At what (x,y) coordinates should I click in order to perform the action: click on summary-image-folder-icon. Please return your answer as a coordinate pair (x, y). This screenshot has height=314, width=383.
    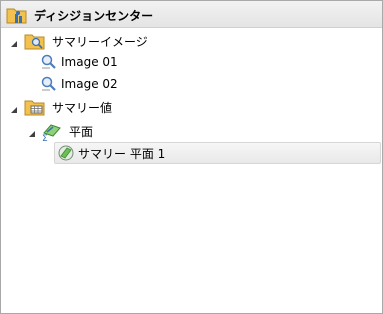
    Looking at the image, I should click on (35, 42).